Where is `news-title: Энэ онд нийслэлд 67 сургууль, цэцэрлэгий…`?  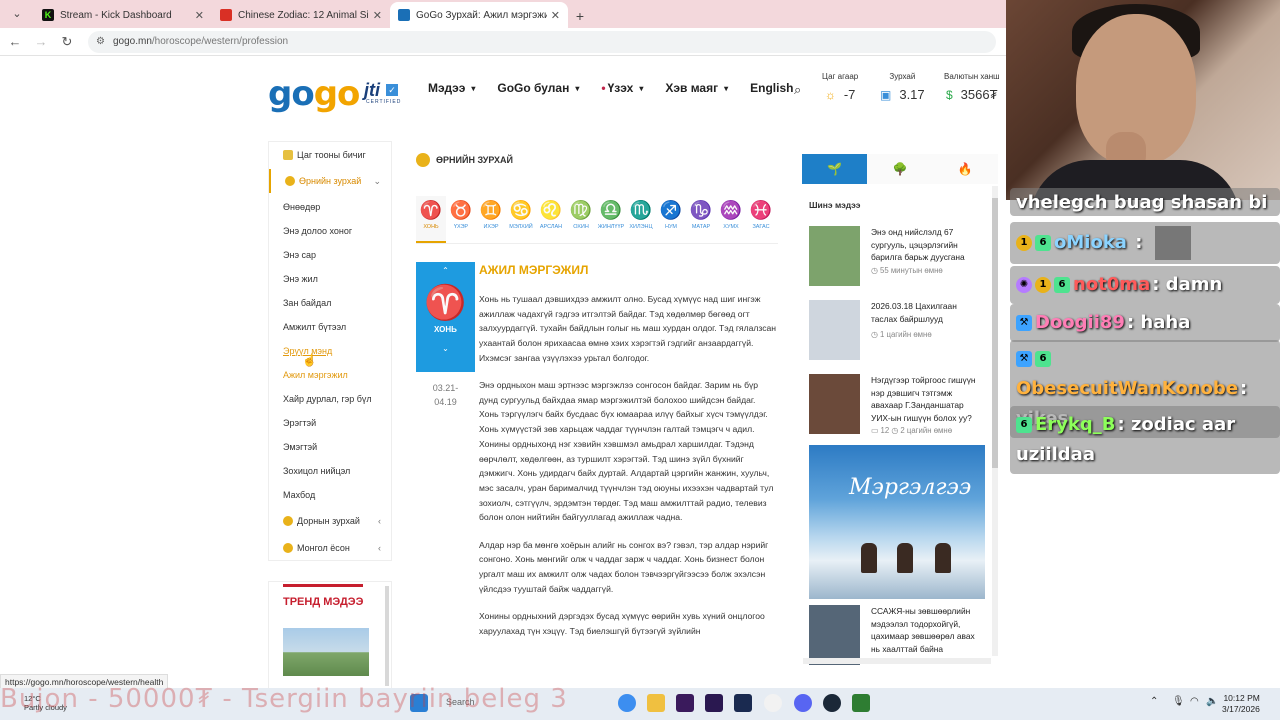
news-title: Энэ онд нийслэлд 67 сургууль, цэцэрлэгий… is located at coordinates (928, 245).